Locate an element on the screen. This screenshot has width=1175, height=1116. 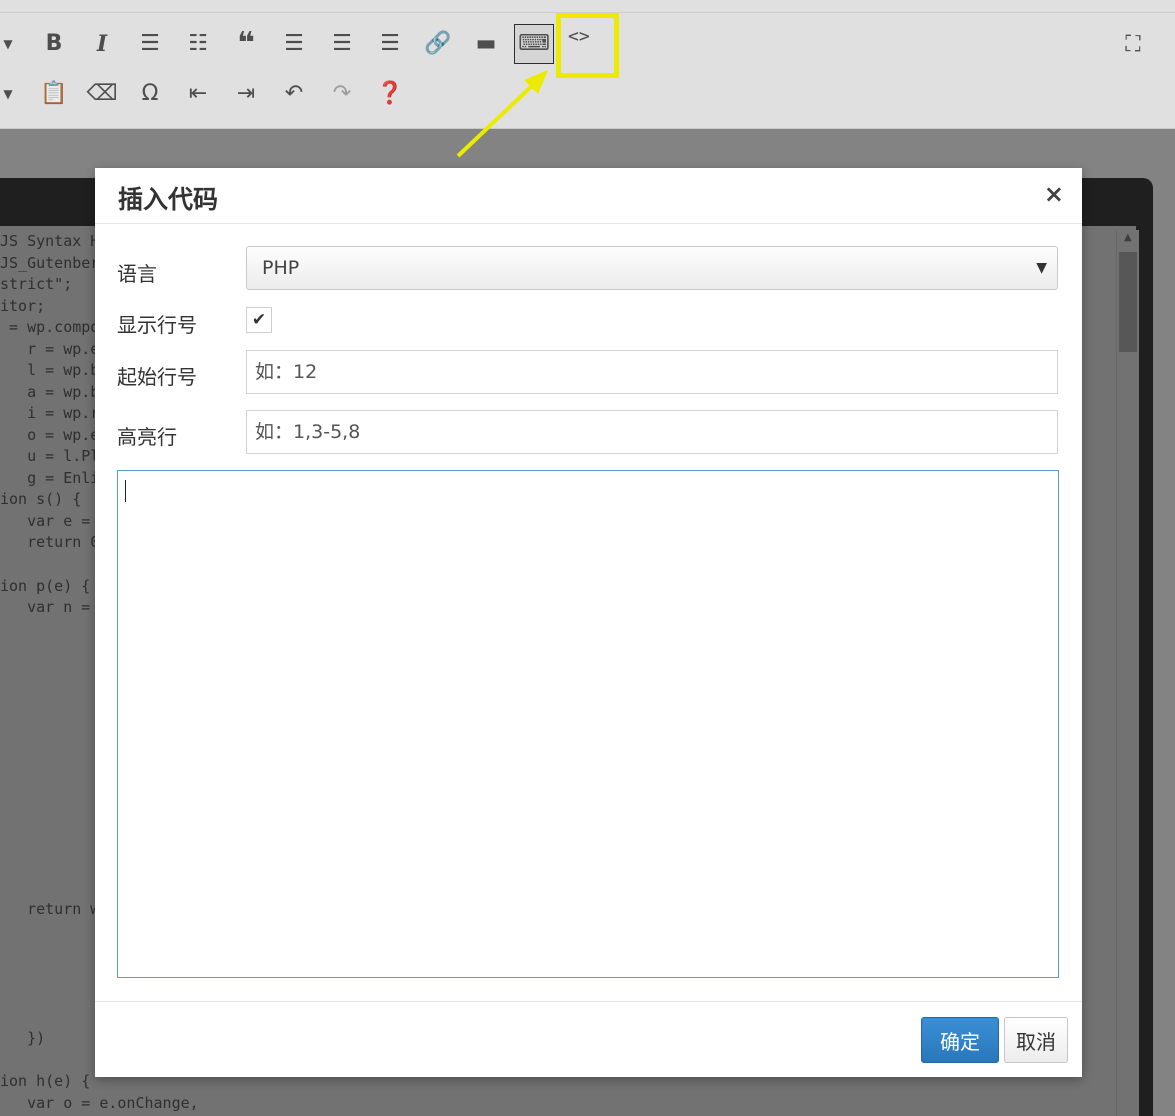
language-select: PHP ▼ is located at coordinates (652, 268).